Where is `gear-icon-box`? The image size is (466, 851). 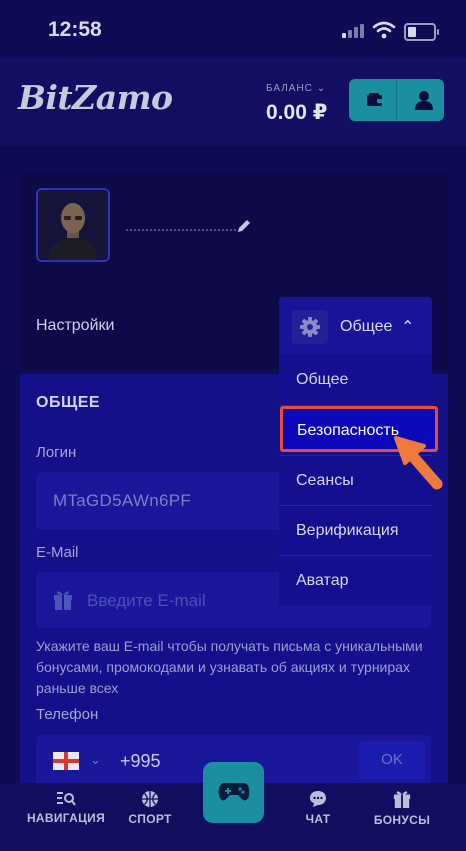
gear-icon-box is located at coordinates (310, 327).